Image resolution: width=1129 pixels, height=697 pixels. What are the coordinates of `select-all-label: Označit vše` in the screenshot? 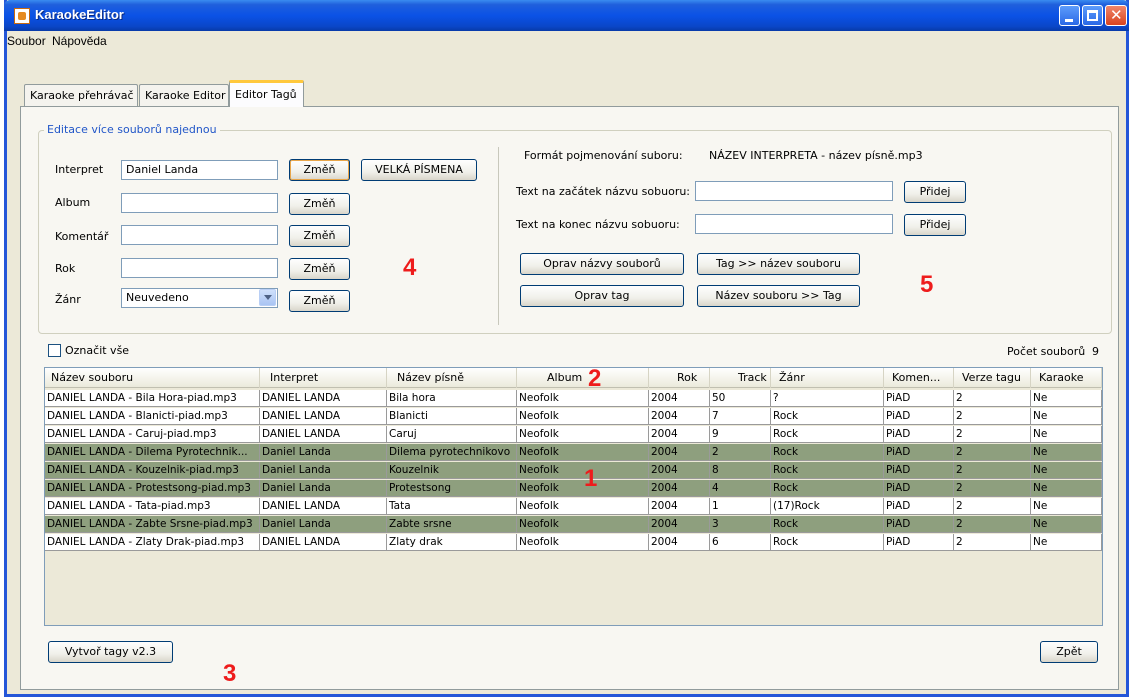 It's located at (97, 350).